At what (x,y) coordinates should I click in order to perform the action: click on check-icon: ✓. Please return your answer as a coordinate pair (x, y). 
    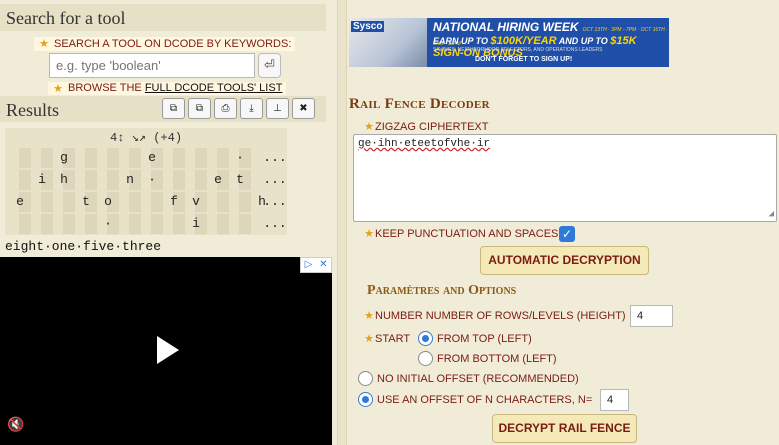
    Looking at the image, I should click on (567, 234).